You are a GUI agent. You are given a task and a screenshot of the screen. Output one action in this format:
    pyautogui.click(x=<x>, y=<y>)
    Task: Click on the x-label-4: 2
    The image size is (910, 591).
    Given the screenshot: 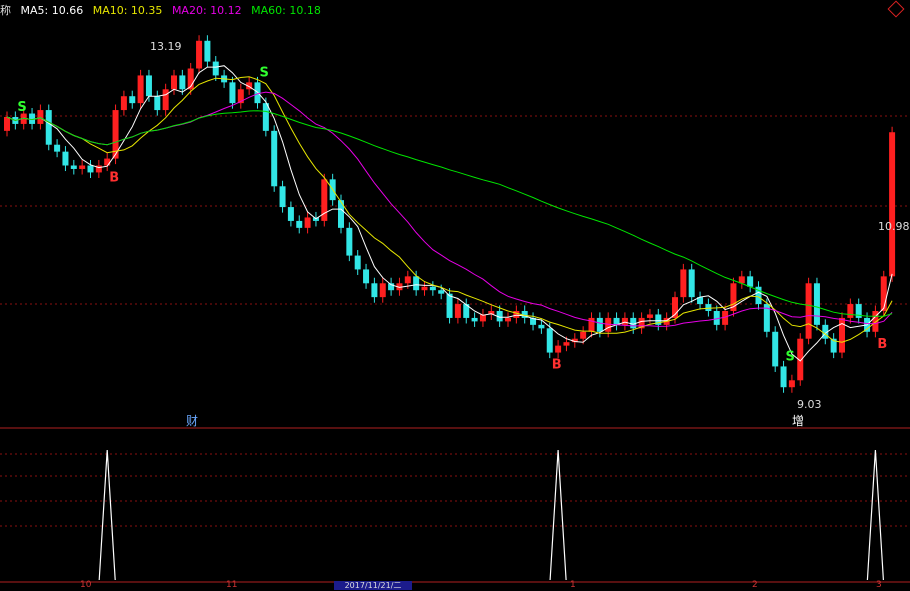 What is the action you would take?
    pyautogui.click(x=755, y=585)
    